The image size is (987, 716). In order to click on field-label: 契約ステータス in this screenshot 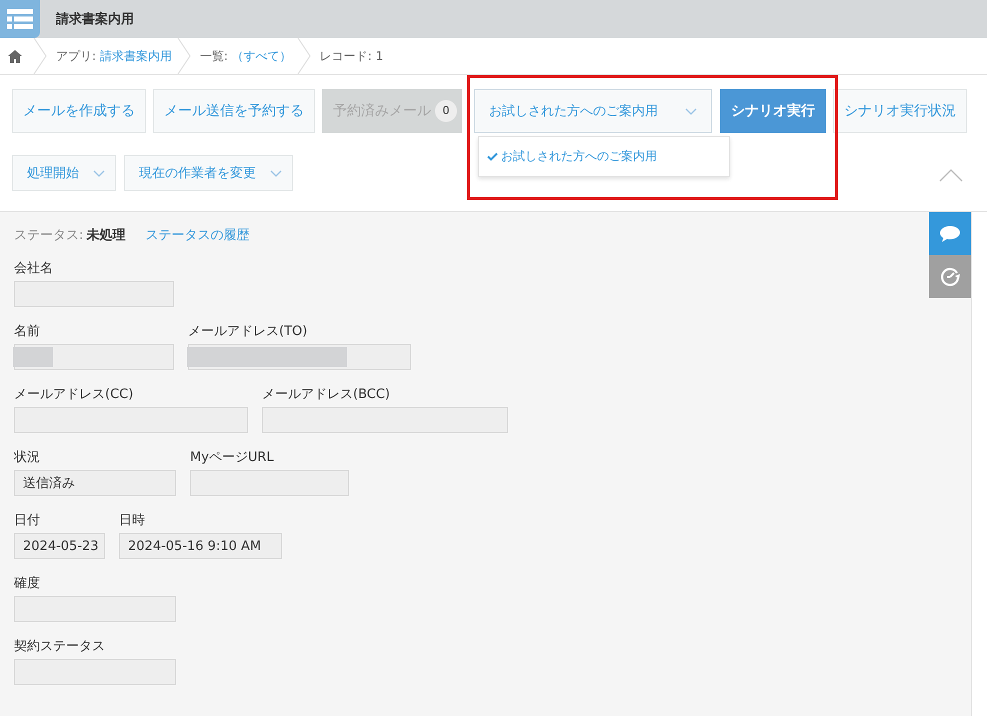, I will do `click(60, 646)`.